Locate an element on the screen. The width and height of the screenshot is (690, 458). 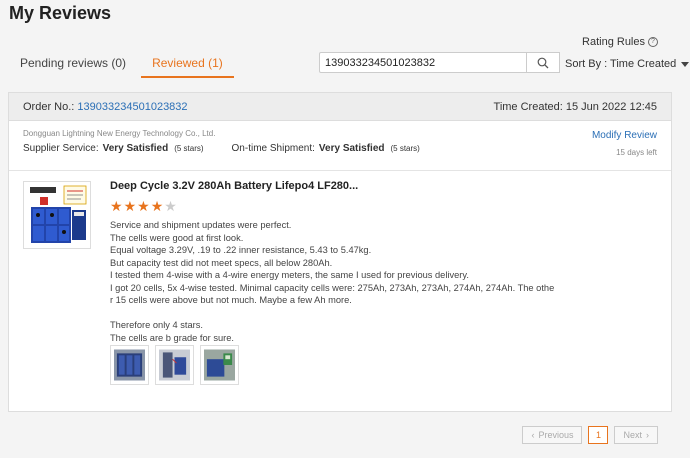
order-number-block: Order No.: 139033234501023832 is located at coordinates (105, 107).